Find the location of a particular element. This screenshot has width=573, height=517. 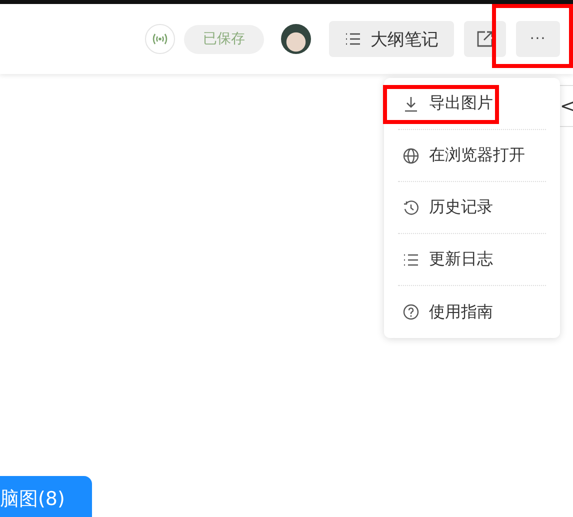

menu-item-label: 使用指南 is located at coordinates (461, 312).